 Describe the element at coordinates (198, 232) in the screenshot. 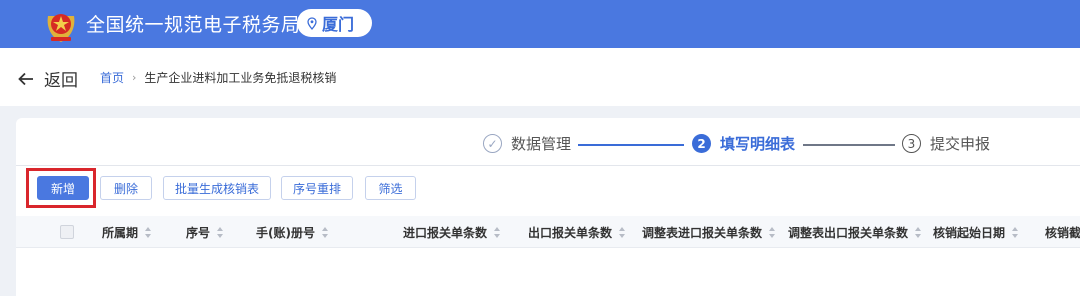

I see `column-label: 序号` at that location.